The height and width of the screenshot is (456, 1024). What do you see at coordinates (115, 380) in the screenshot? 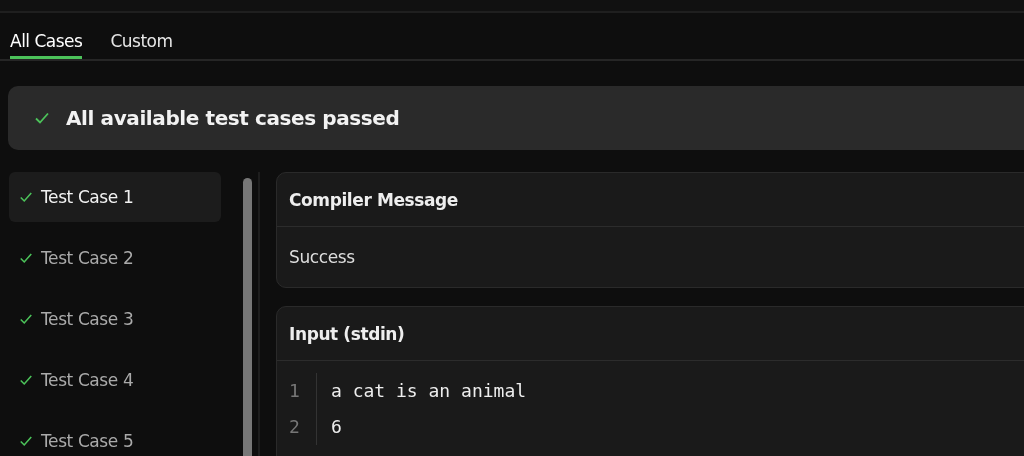
I see `test-case-item: Test Case 4` at bounding box center [115, 380].